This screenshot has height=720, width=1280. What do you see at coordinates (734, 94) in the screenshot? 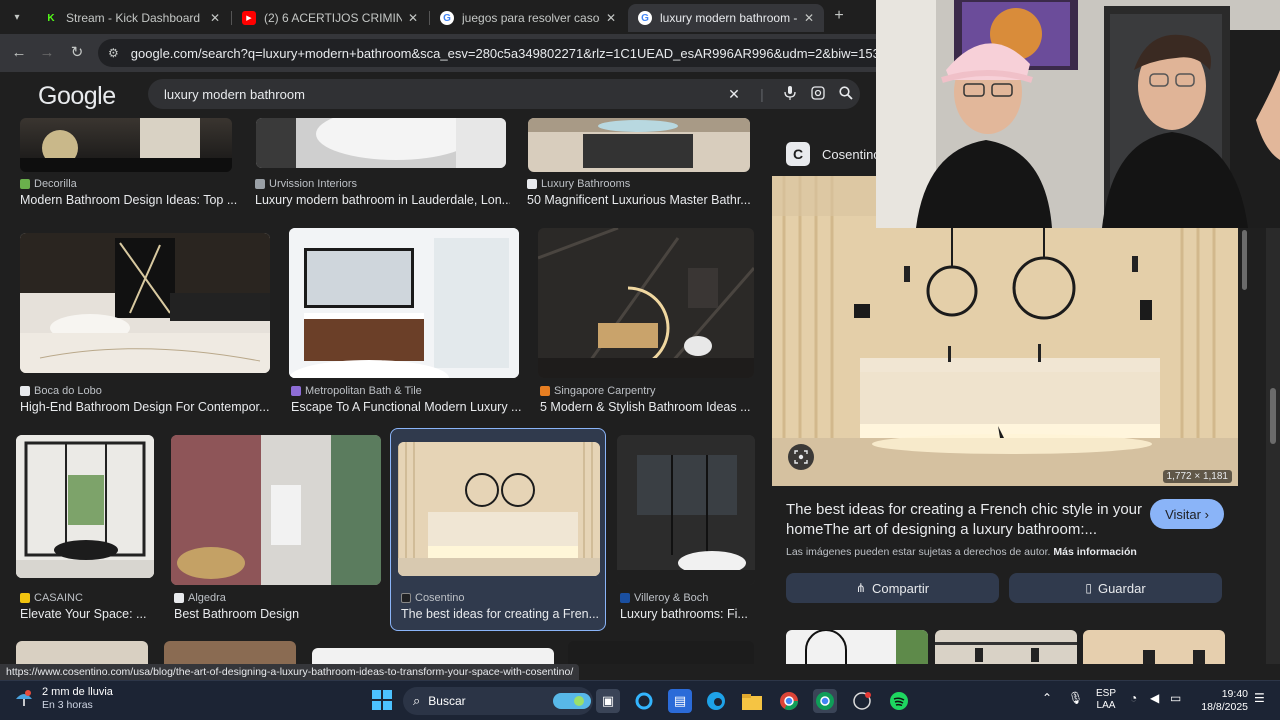
I see `clear-icon: ✕` at bounding box center [734, 94].